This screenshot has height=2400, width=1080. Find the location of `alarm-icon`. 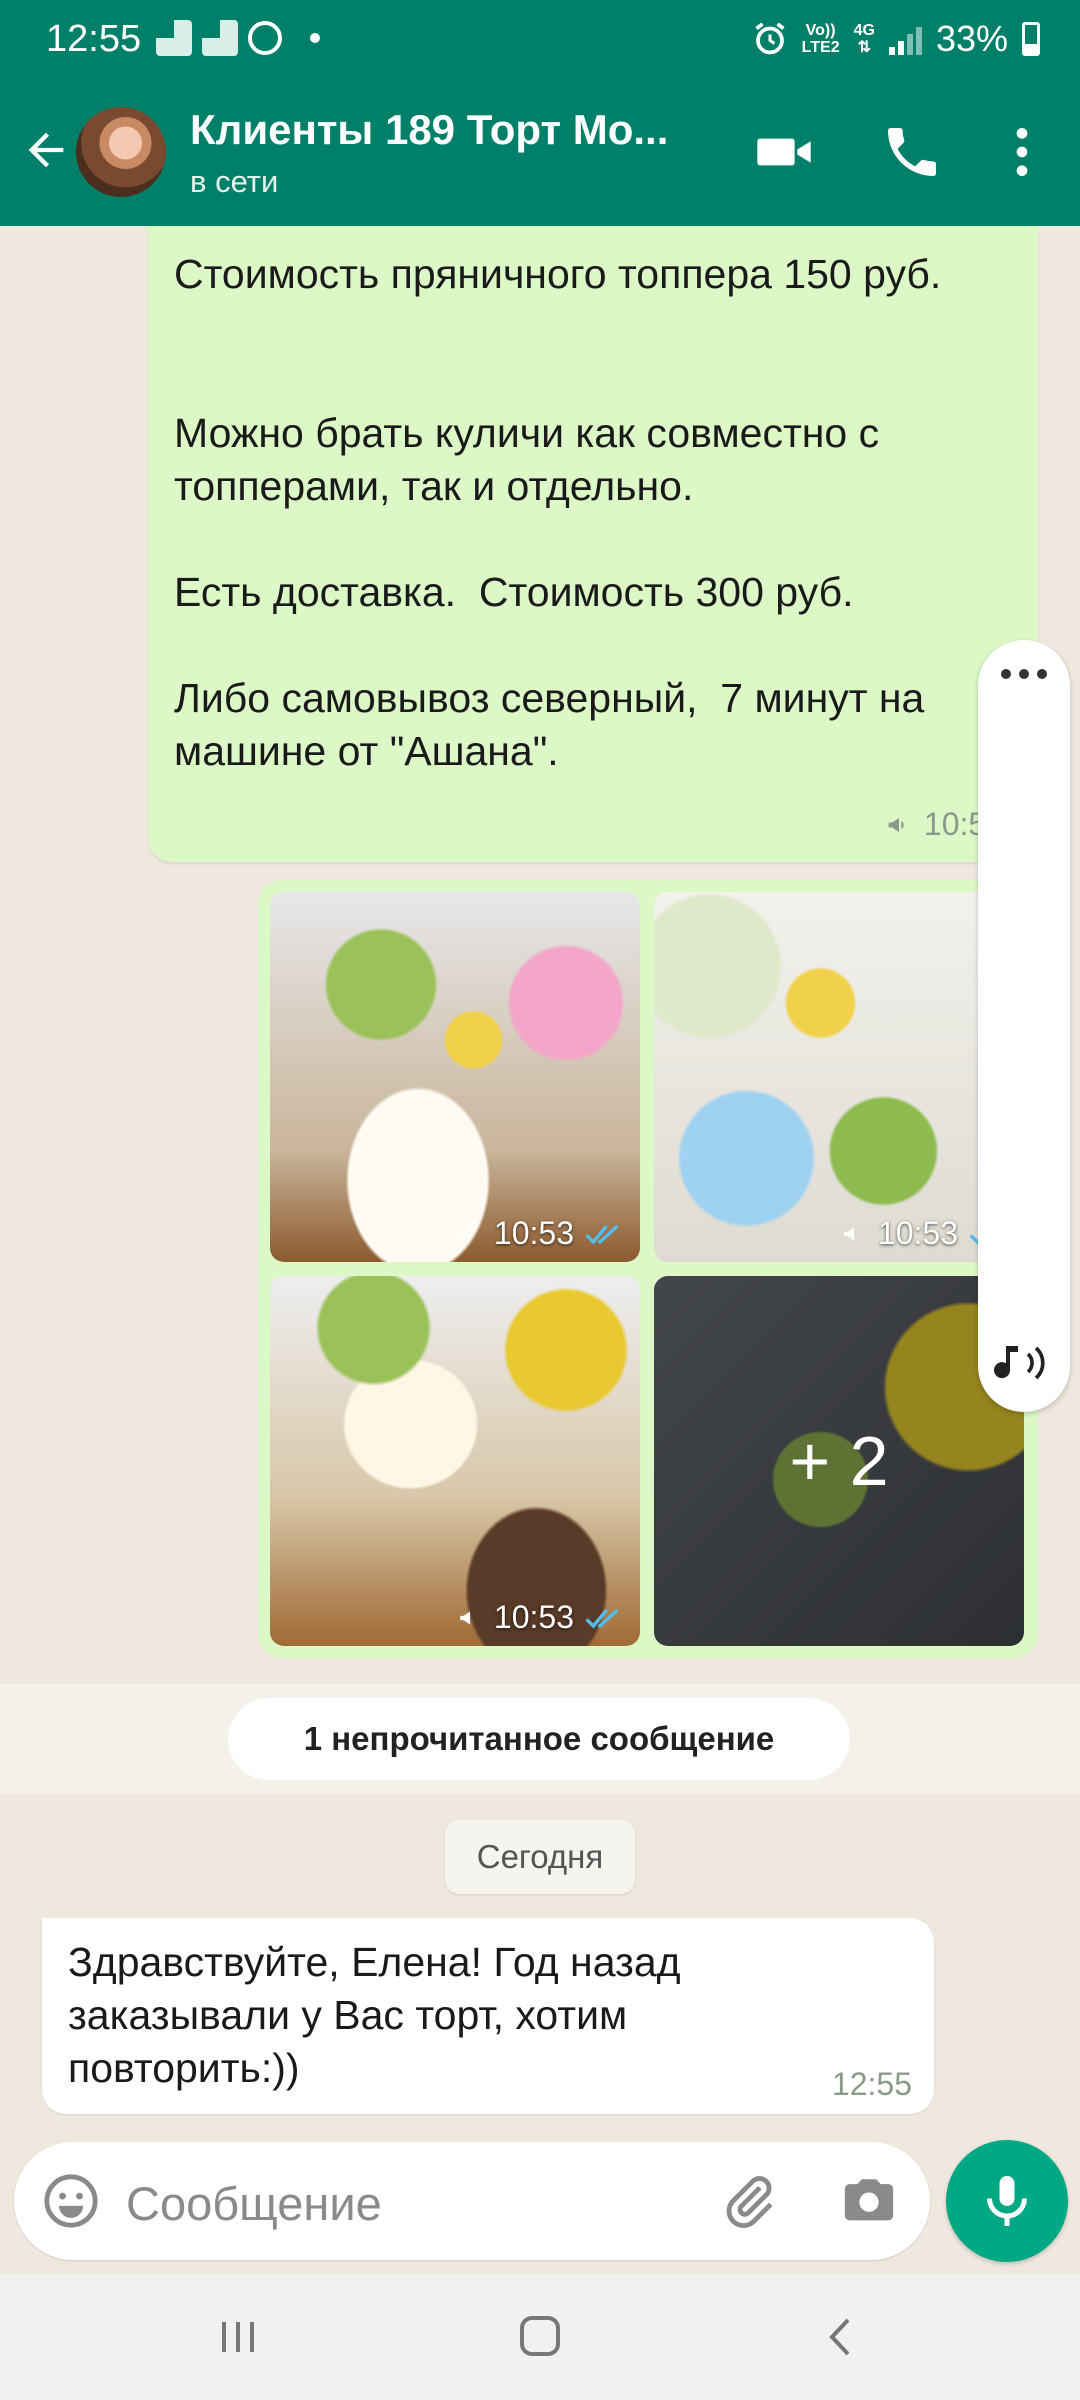

alarm-icon is located at coordinates (770, 38).